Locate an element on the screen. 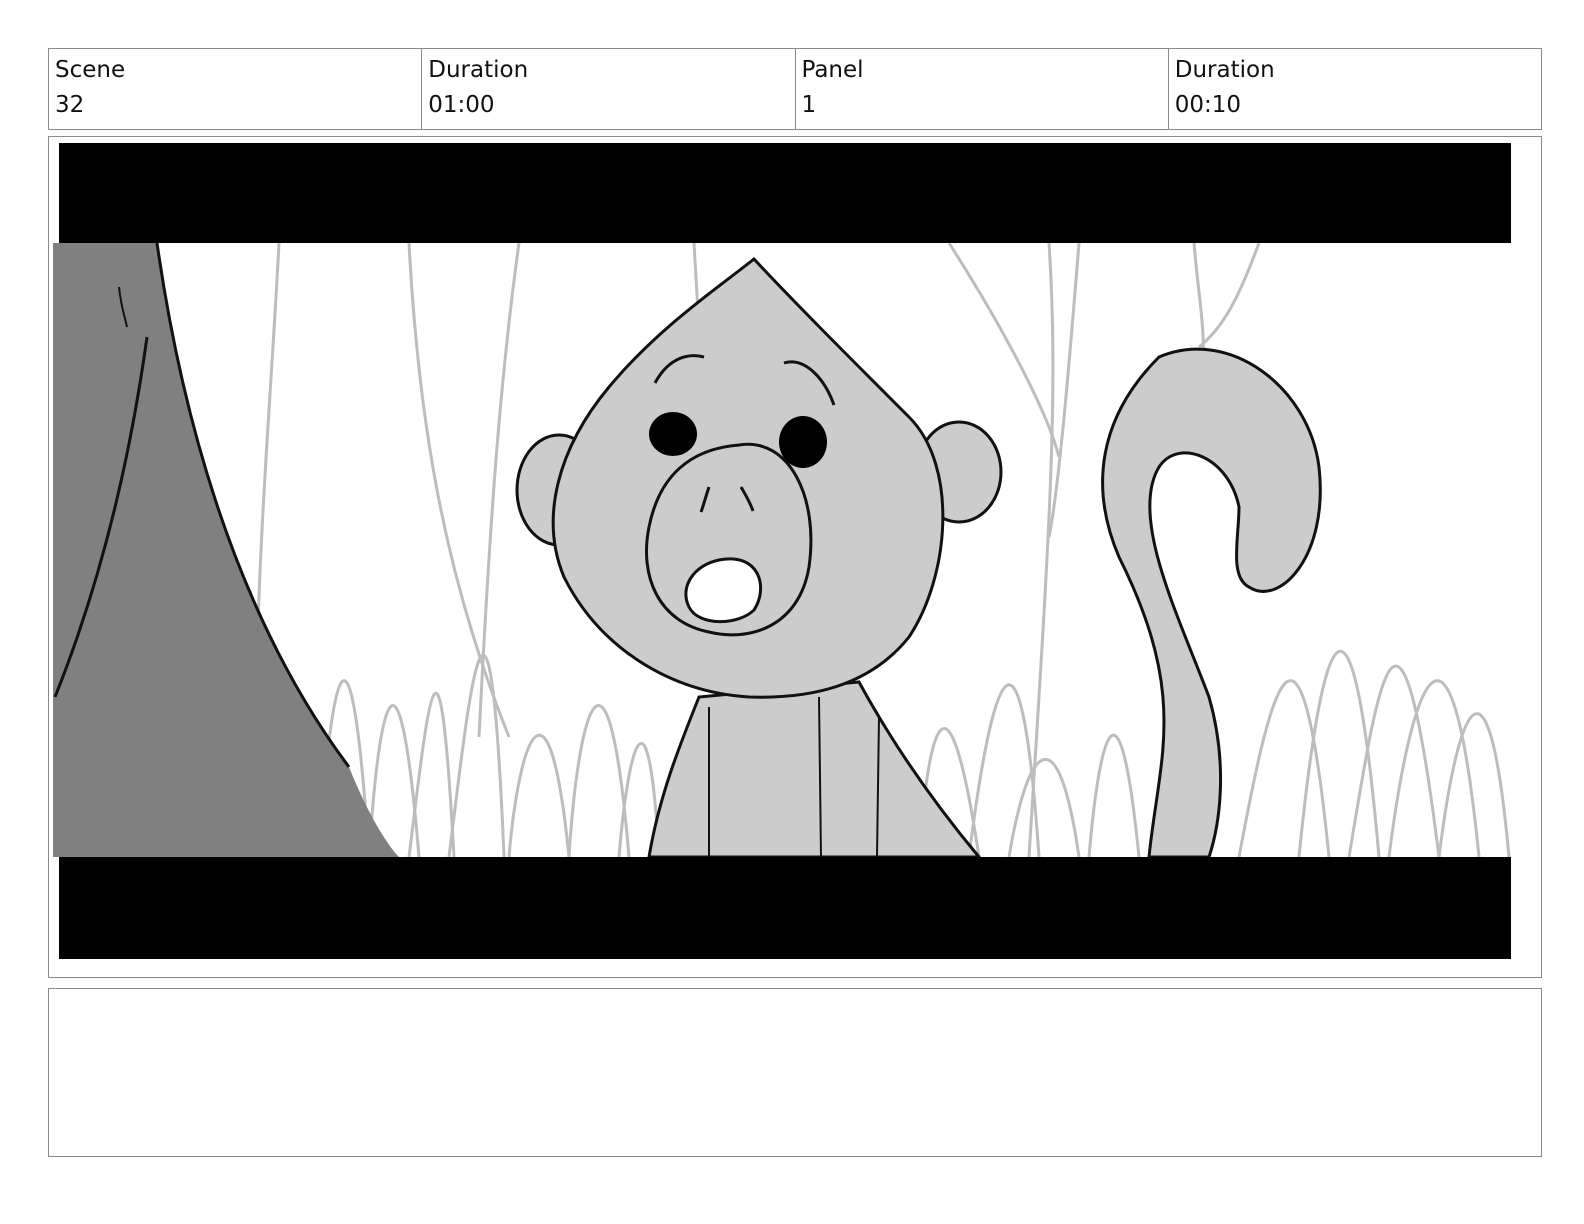 This screenshot has width=1584, height=1224. panel-cell: Panel 1 is located at coordinates (982, 89).